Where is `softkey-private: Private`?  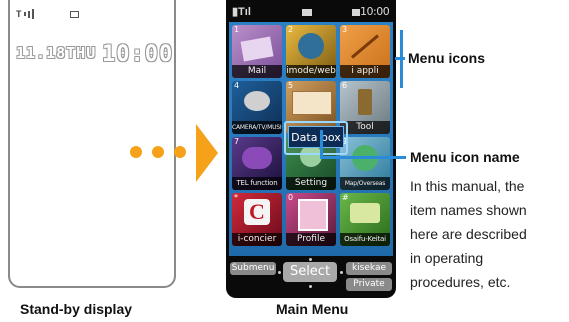 softkey-private: Private is located at coordinates (369, 284).